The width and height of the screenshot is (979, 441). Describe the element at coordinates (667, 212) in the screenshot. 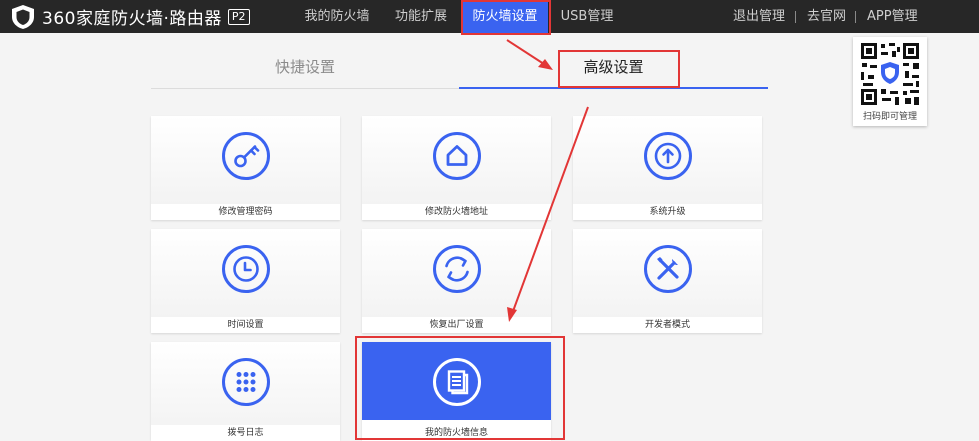

I see `card-label: 系统升级` at that location.